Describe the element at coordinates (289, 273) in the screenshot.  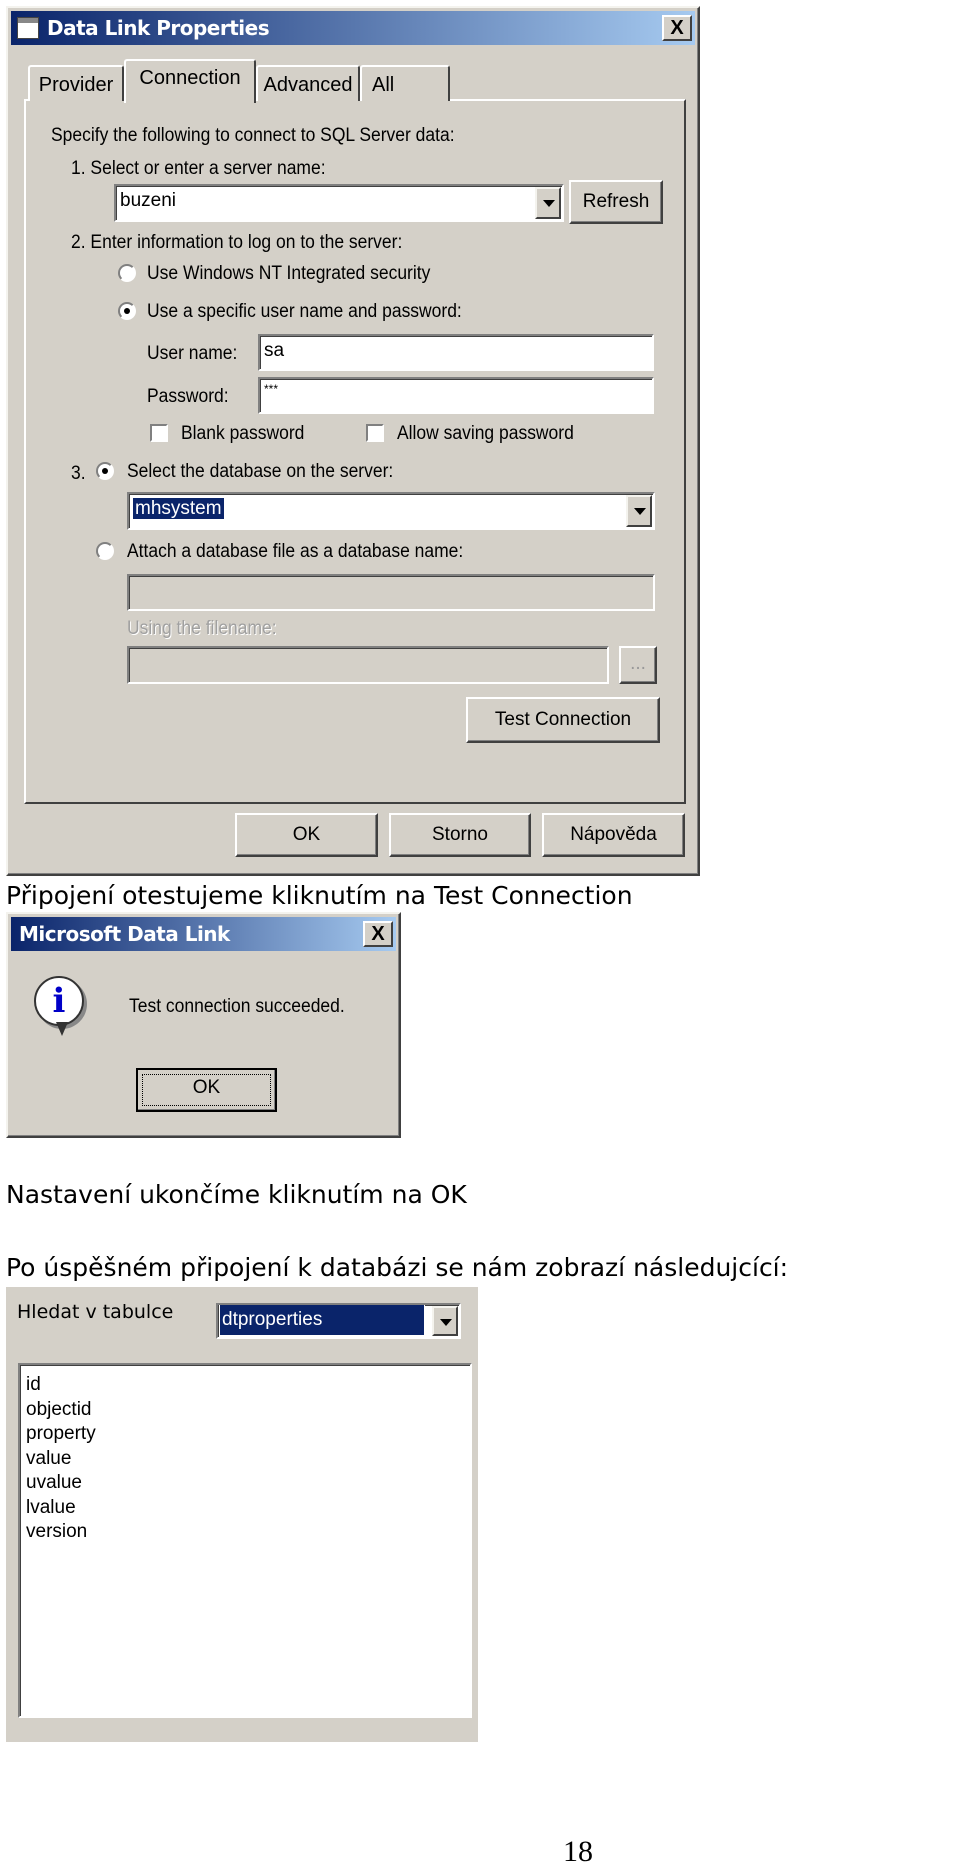
I see `radio-nt-label: Use Windows NT Integrated security` at that location.